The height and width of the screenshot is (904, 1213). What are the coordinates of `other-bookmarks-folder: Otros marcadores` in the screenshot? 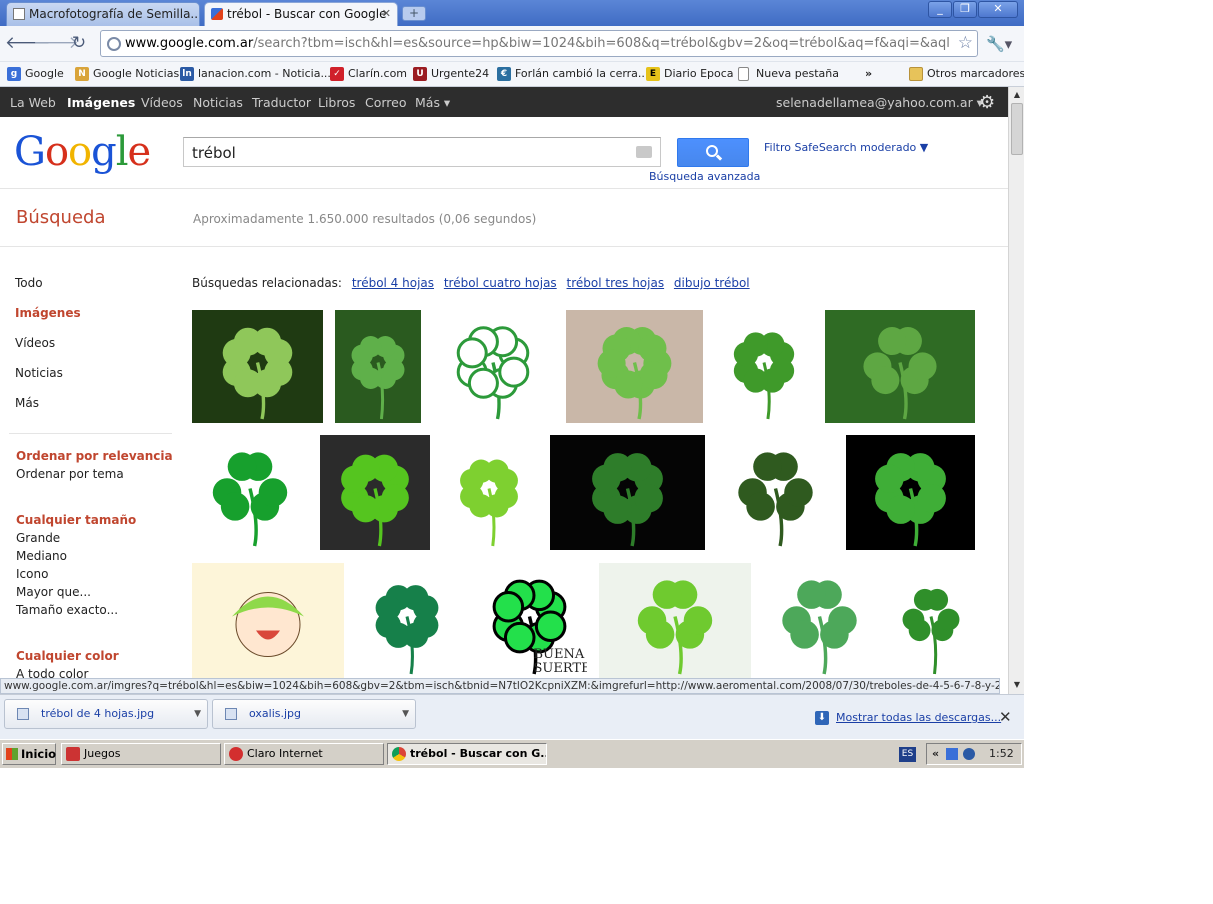 It's located at (966, 74).